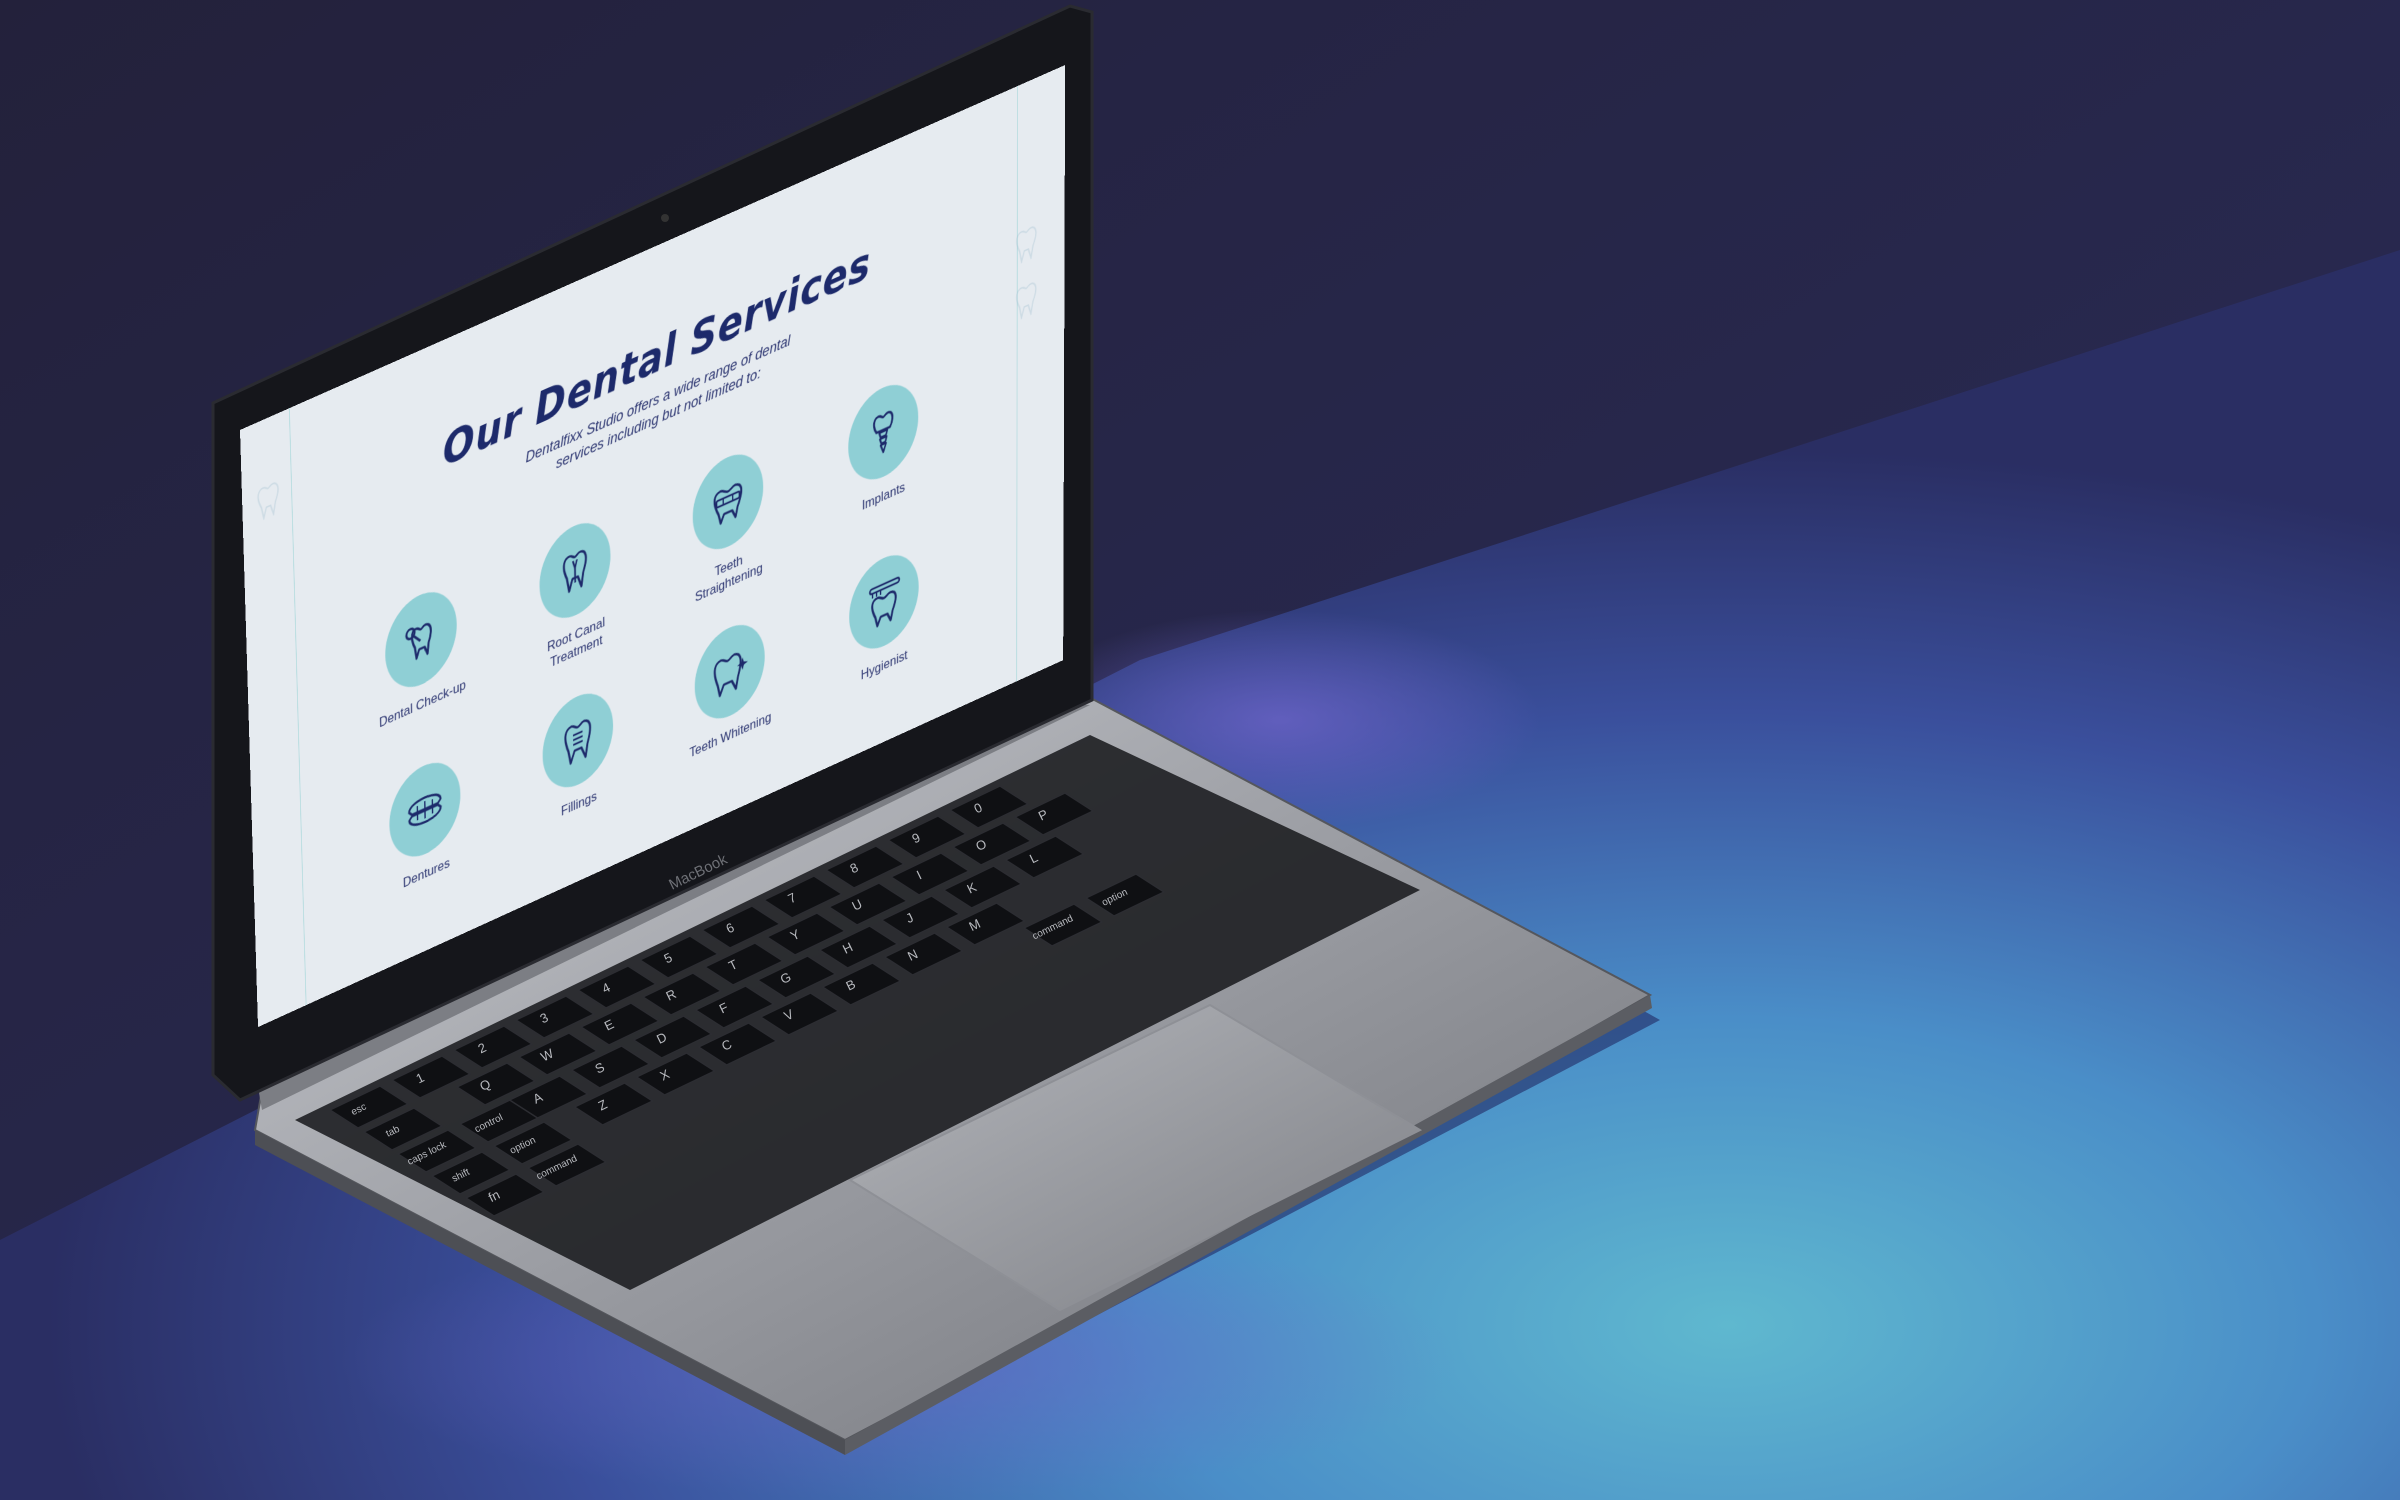 Image resolution: width=2400 pixels, height=1500 pixels. Describe the element at coordinates (728, 672) in the screenshot. I see `sparkle-tooth-icon` at that location.